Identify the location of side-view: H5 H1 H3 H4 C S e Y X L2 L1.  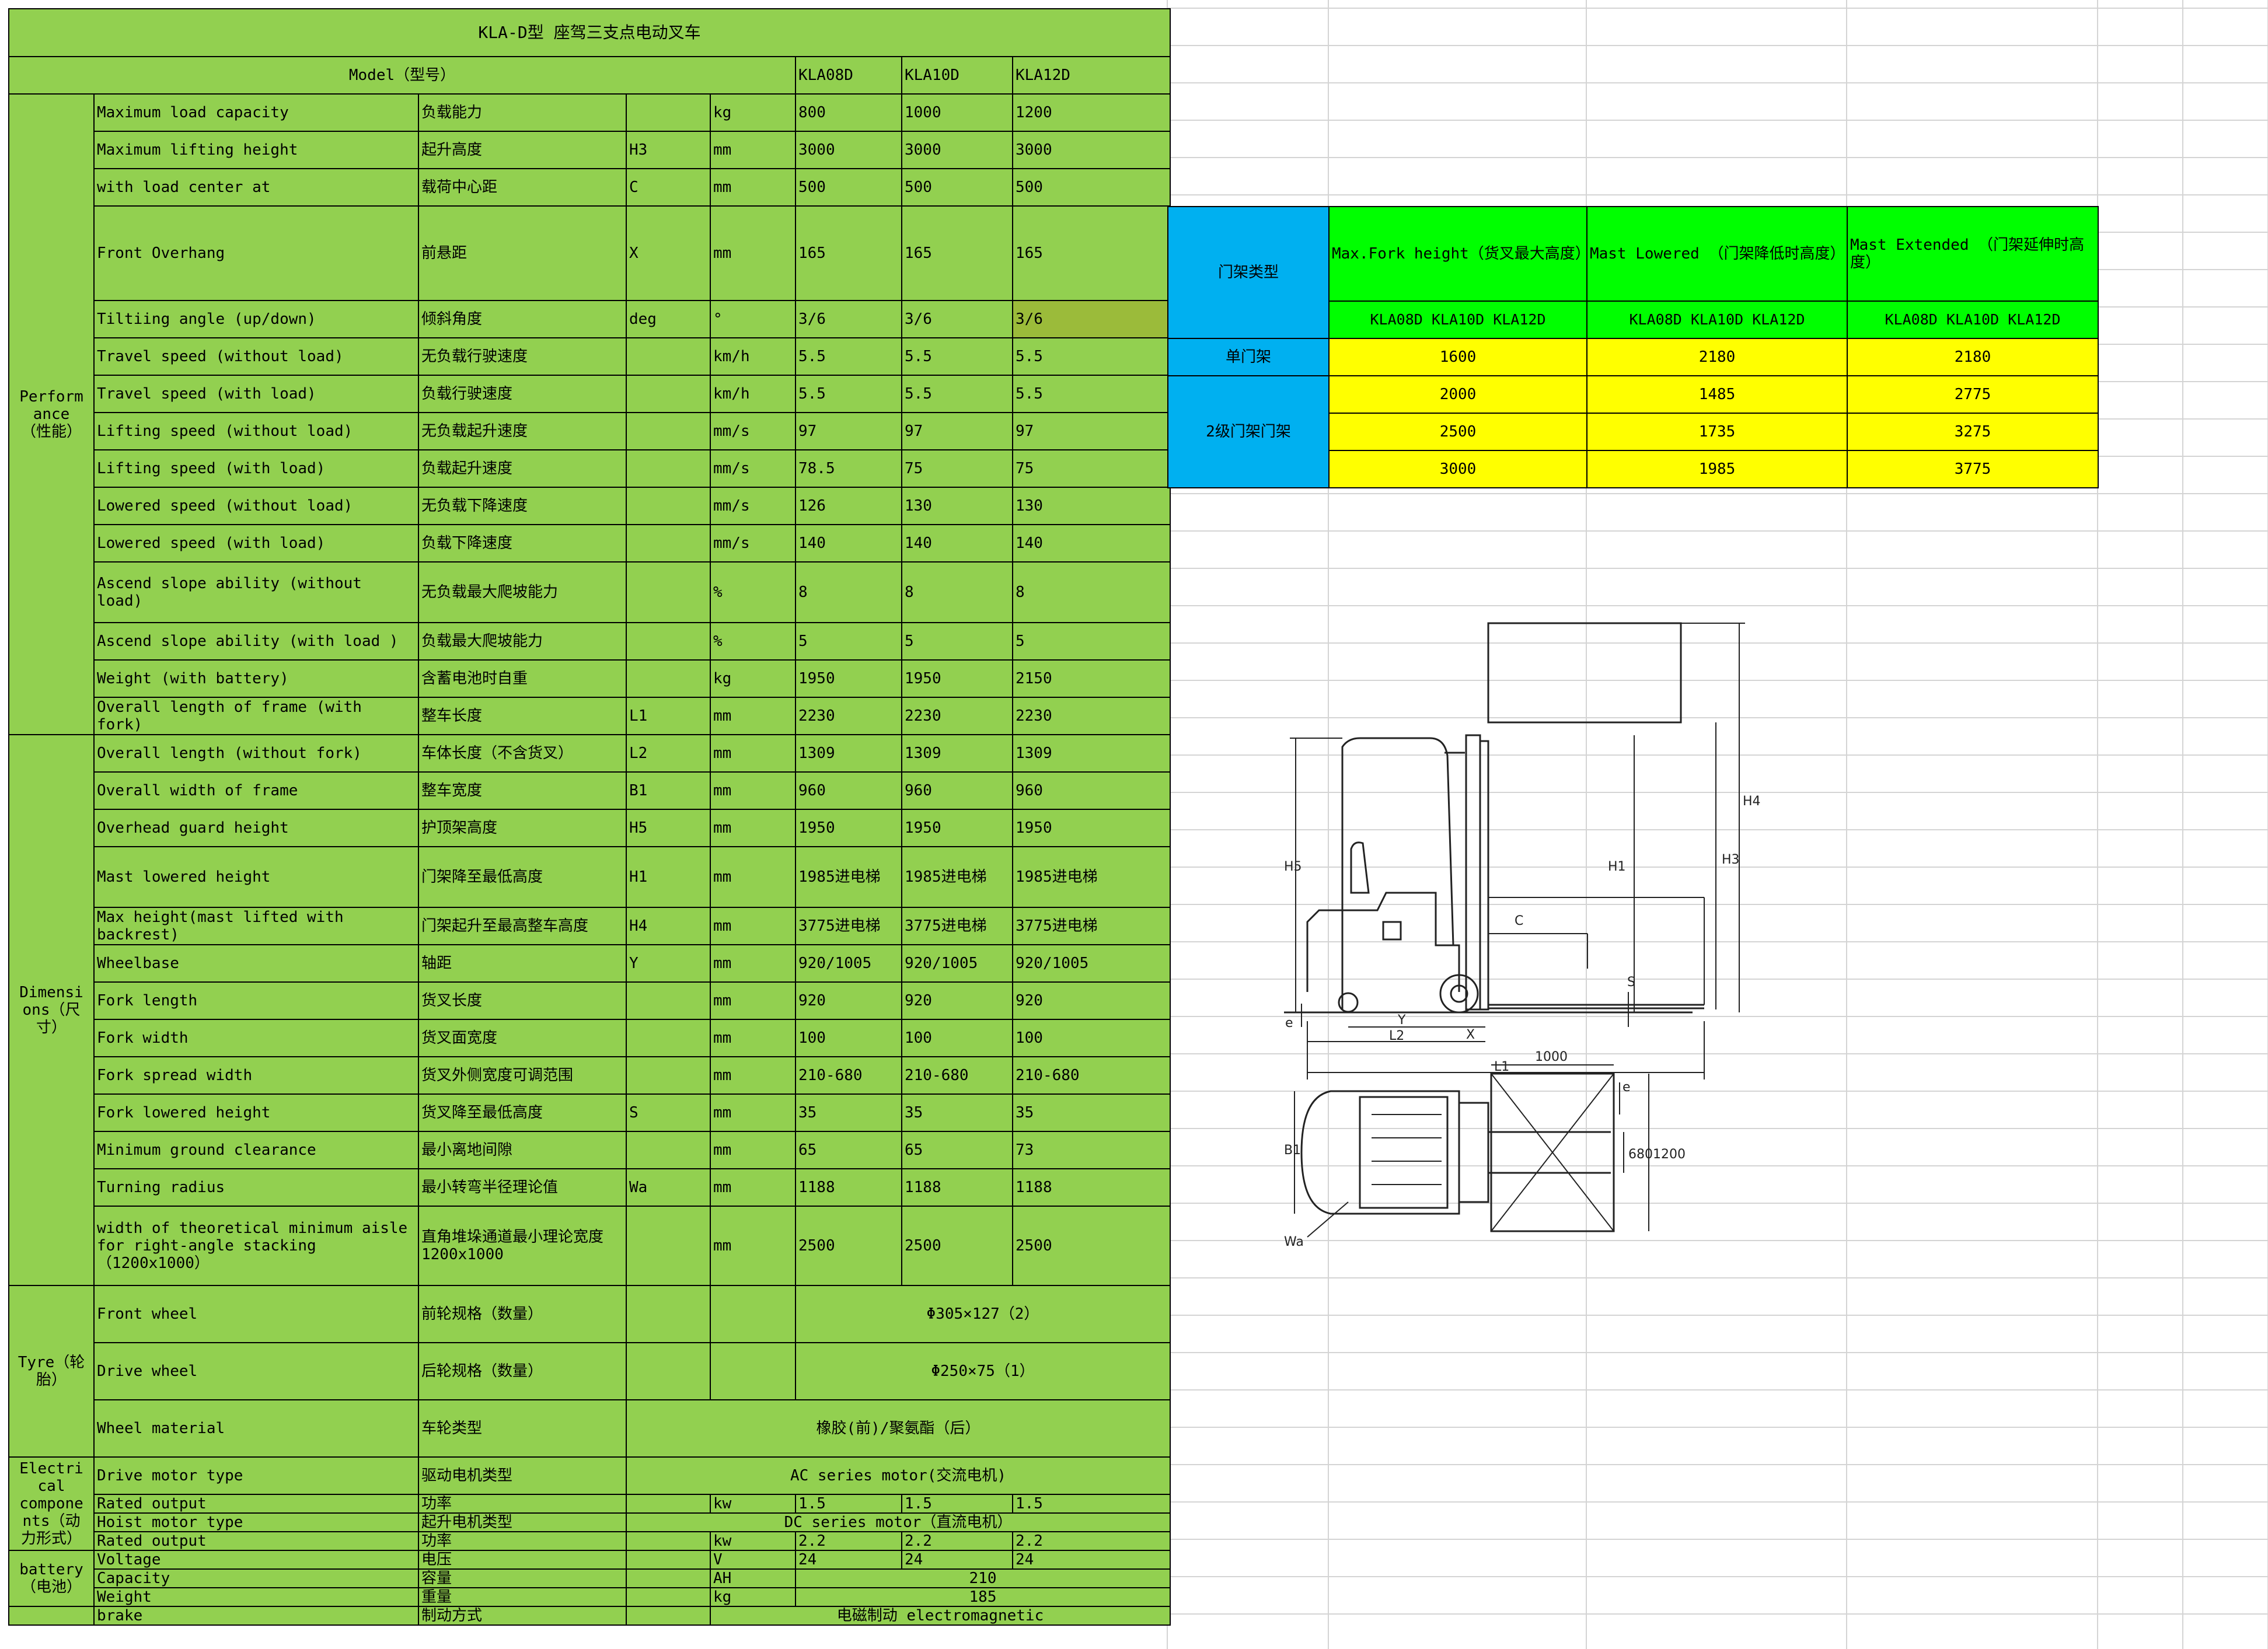
(1522, 850).